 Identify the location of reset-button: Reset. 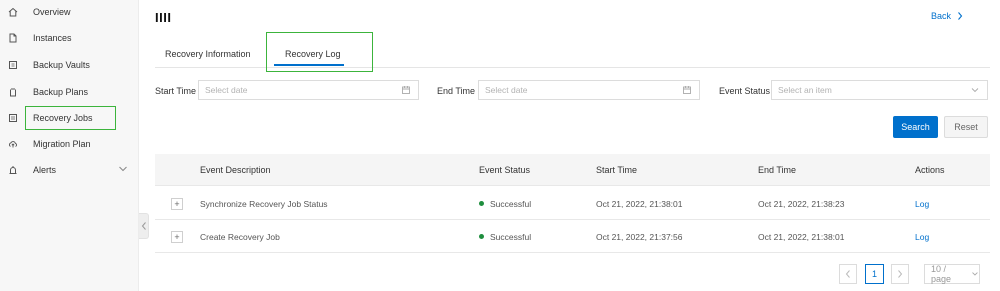
(966, 127).